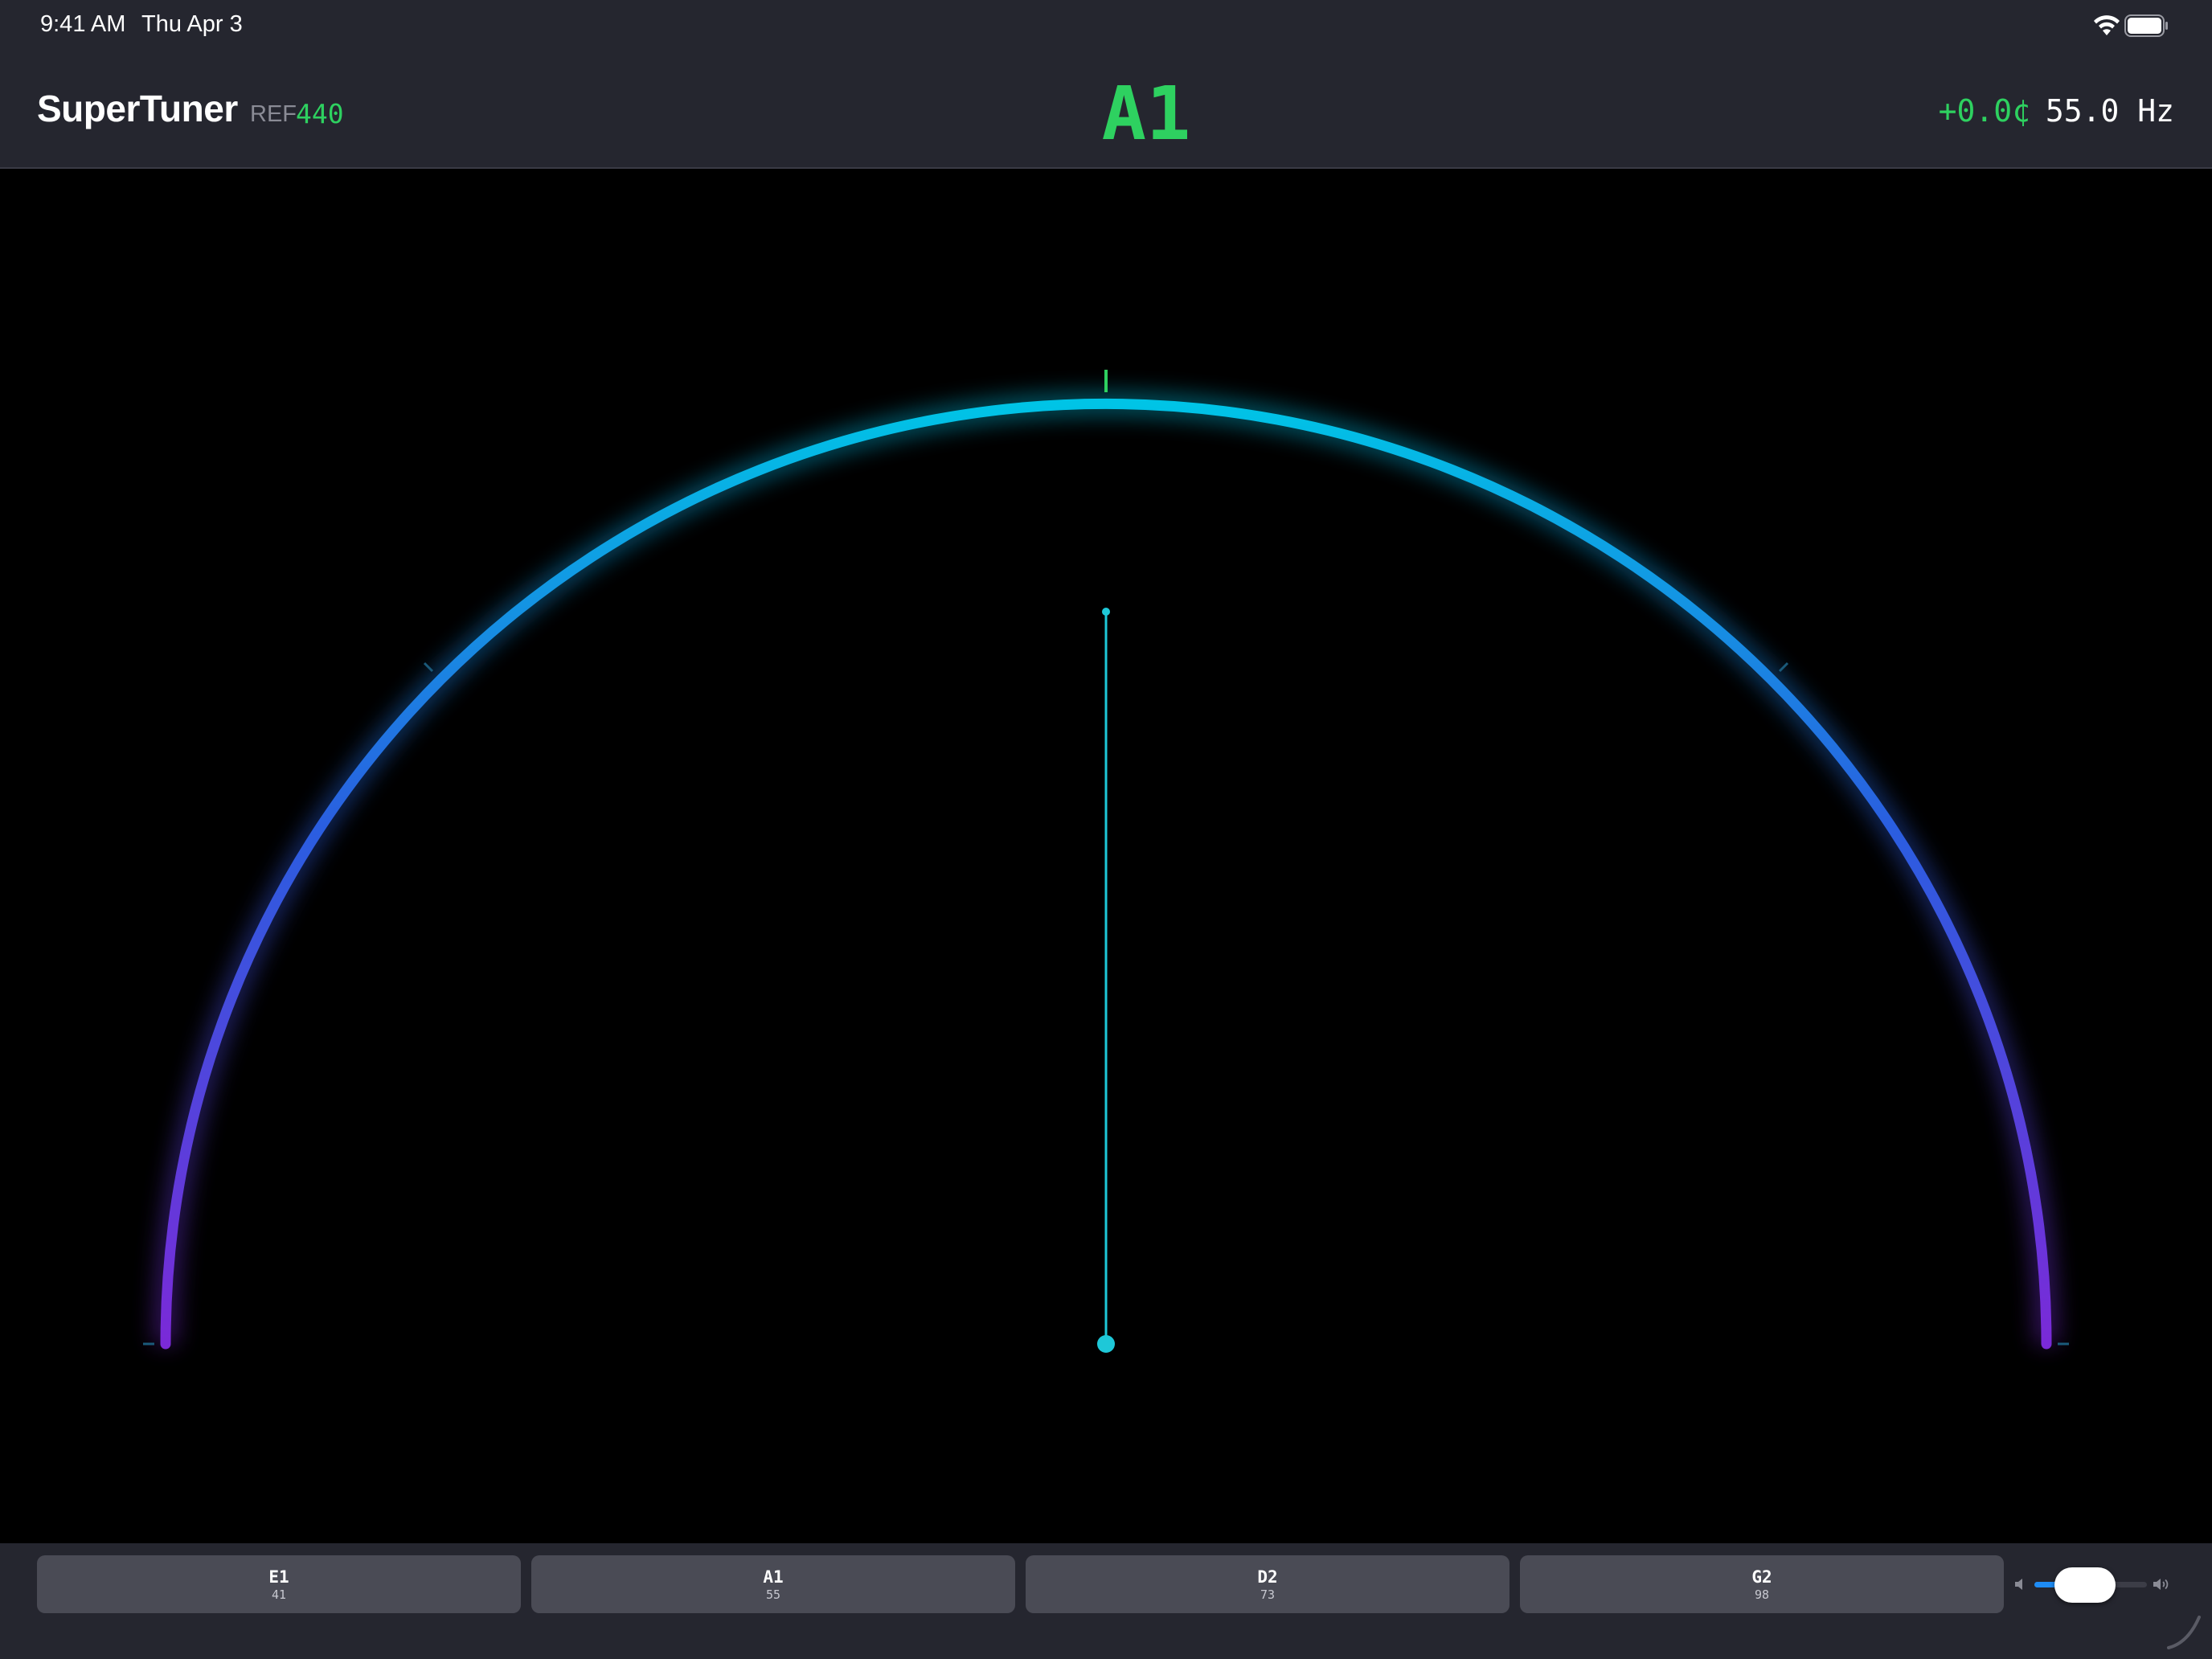 This screenshot has width=2212, height=1659. Describe the element at coordinates (1762, 1594) in the screenshot. I see `string-frequency: 98` at that location.